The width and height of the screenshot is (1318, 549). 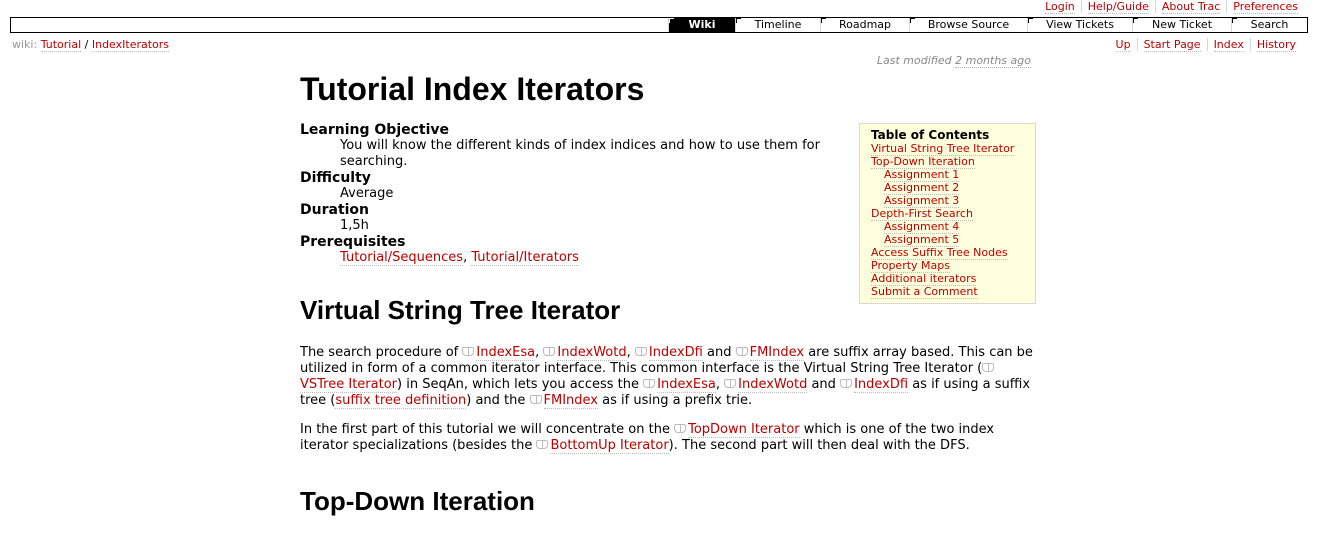 I want to click on toc-item-additional-iterators: Additional iterators, so click(x=947, y=279).